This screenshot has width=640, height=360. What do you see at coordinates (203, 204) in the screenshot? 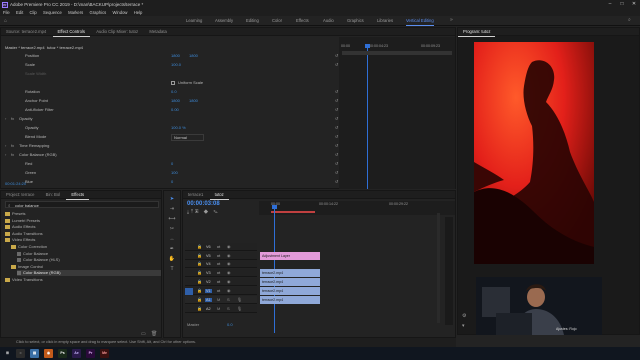
I see `timeline-timecode: 00:00:03:08` at bounding box center [203, 204].